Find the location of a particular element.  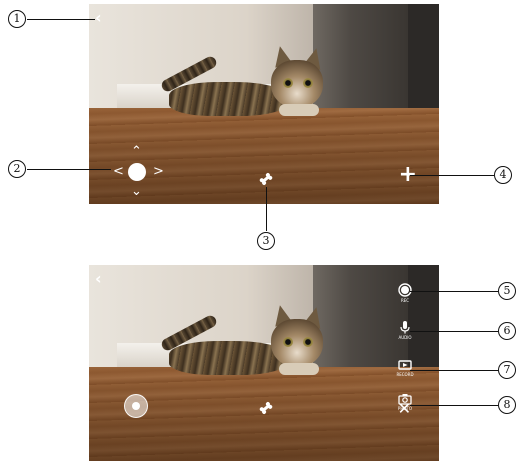

direction-pad: ⌃ < > ⌄ is located at coordinates (137, 171).